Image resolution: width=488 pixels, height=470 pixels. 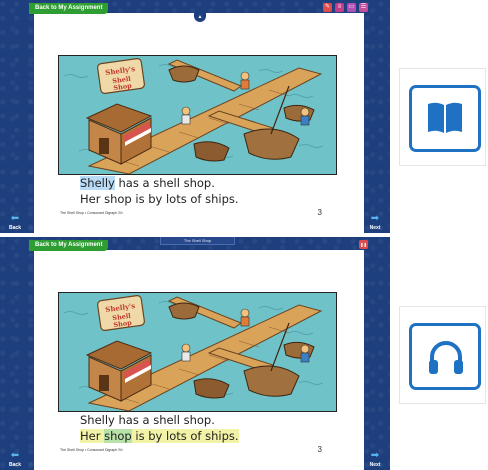 What do you see at coordinates (351, 7) in the screenshot?
I see `comment-icon: ▭` at bounding box center [351, 7].